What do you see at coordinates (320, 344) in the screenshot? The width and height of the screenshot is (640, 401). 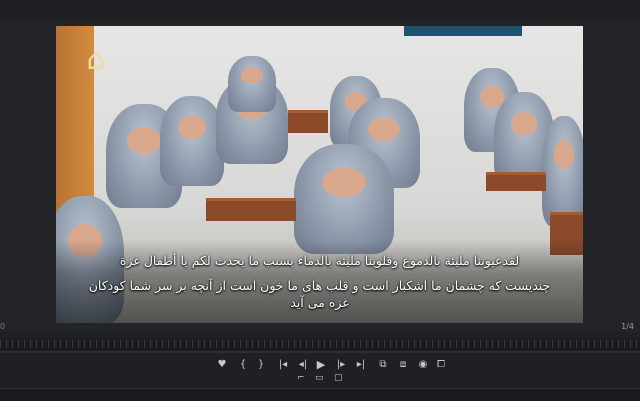 I see `timeline-ruler` at bounding box center [320, 344].